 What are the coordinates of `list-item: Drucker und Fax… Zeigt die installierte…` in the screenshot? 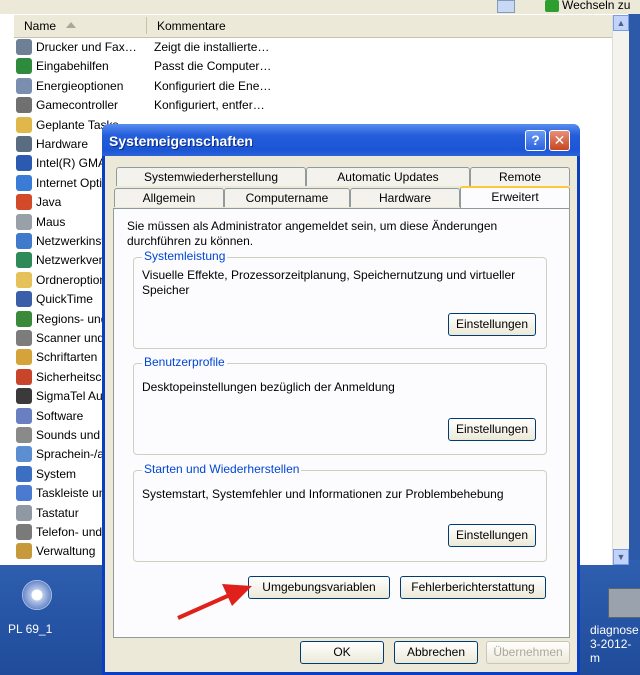 It's located at (154, 47).